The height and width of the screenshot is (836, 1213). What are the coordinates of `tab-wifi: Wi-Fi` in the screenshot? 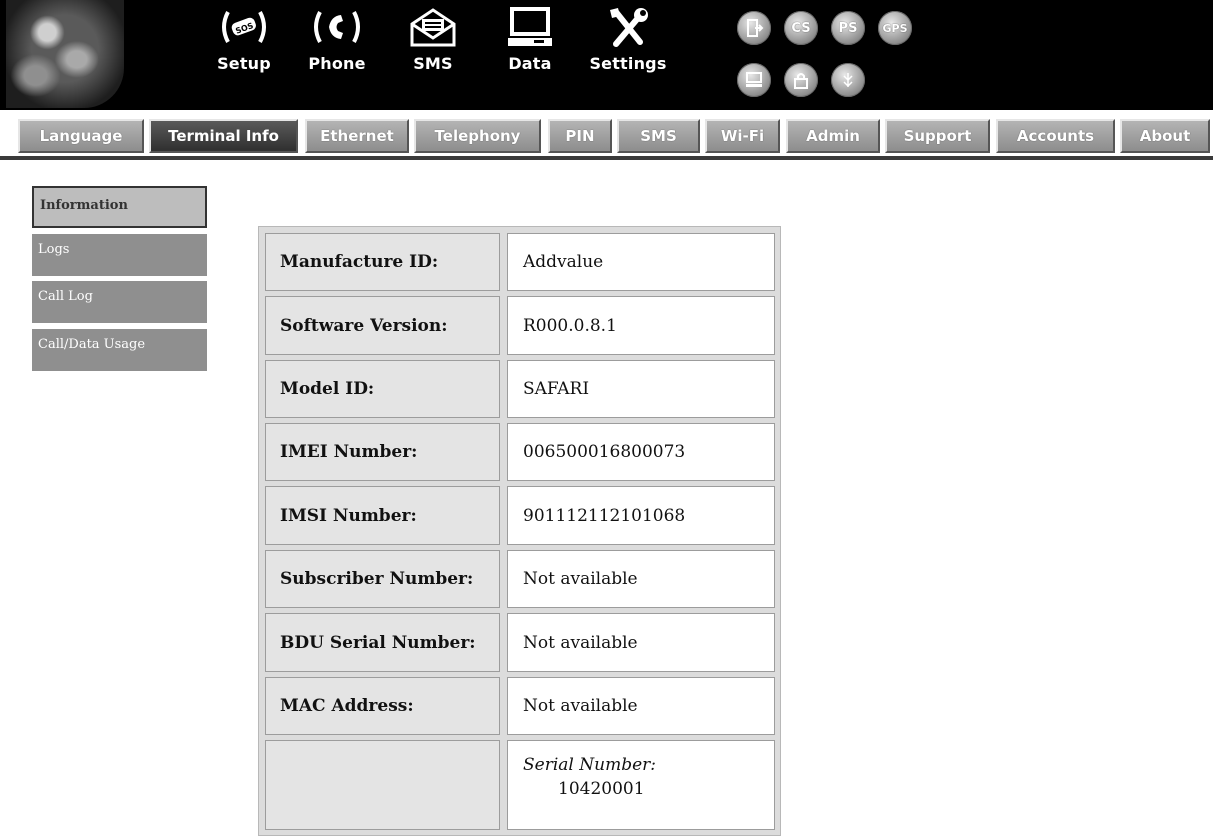 It's located at (742, 136).